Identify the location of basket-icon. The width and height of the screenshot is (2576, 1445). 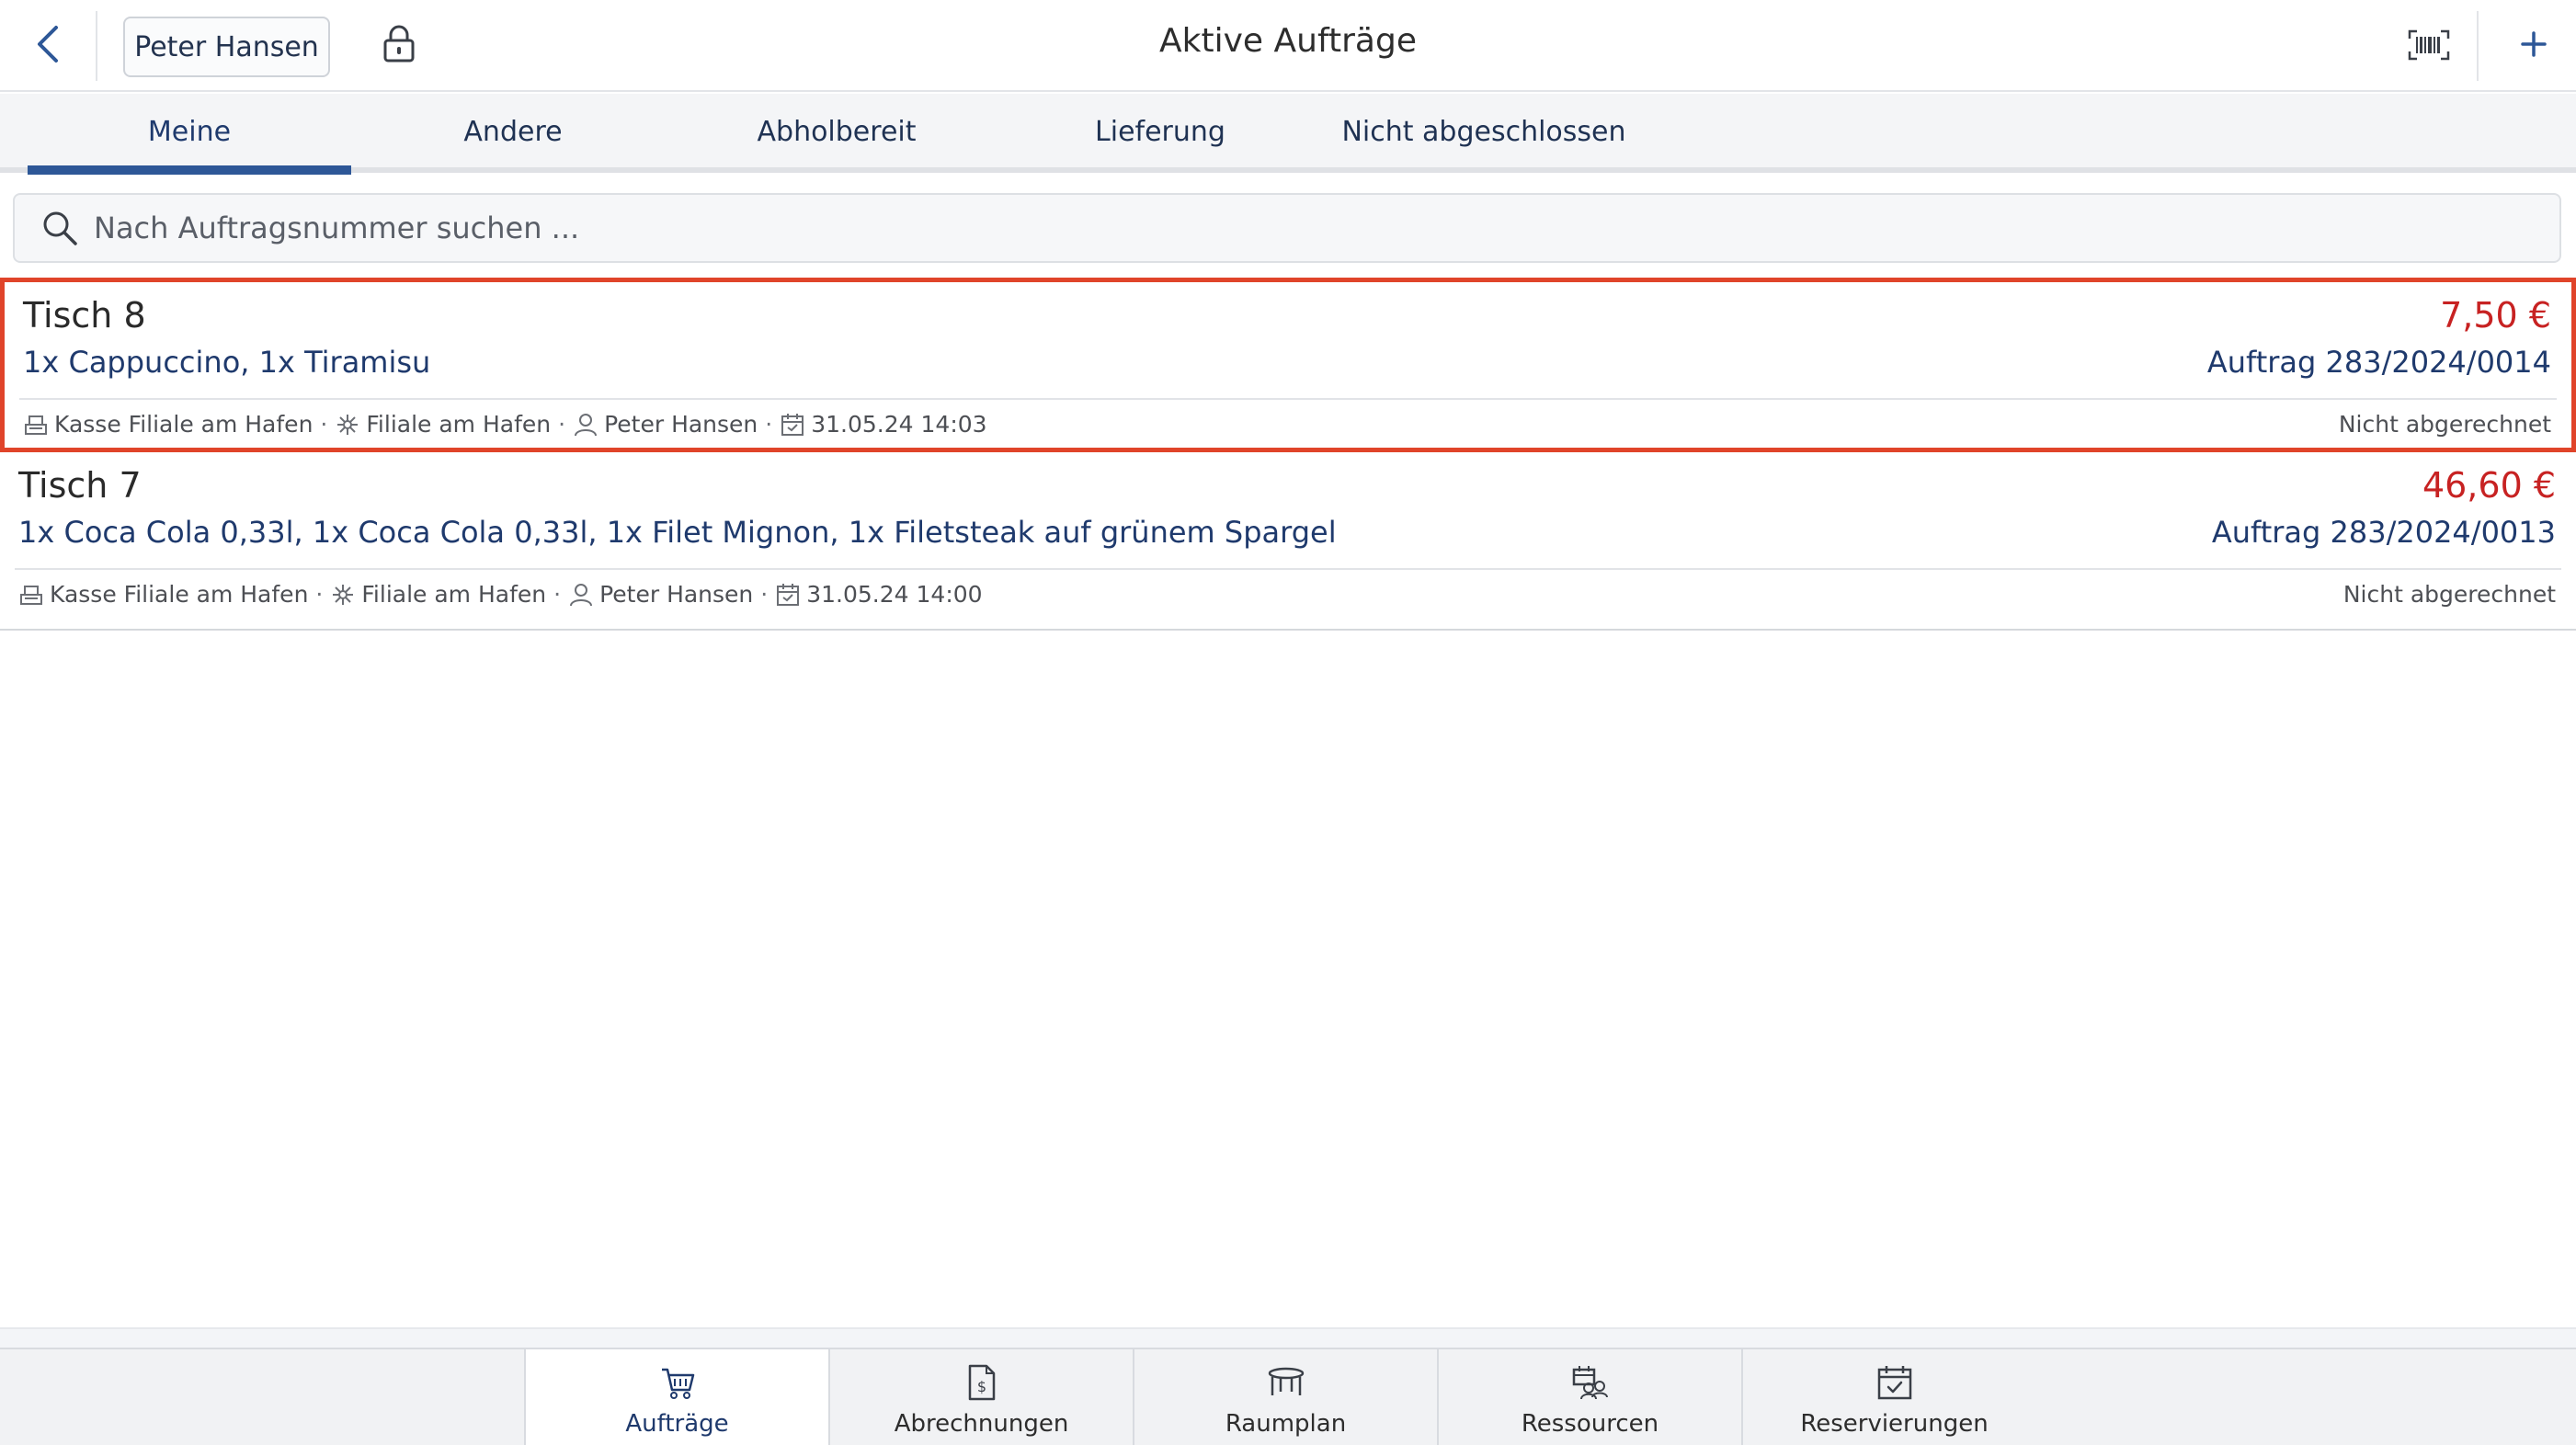
(677, 1382).